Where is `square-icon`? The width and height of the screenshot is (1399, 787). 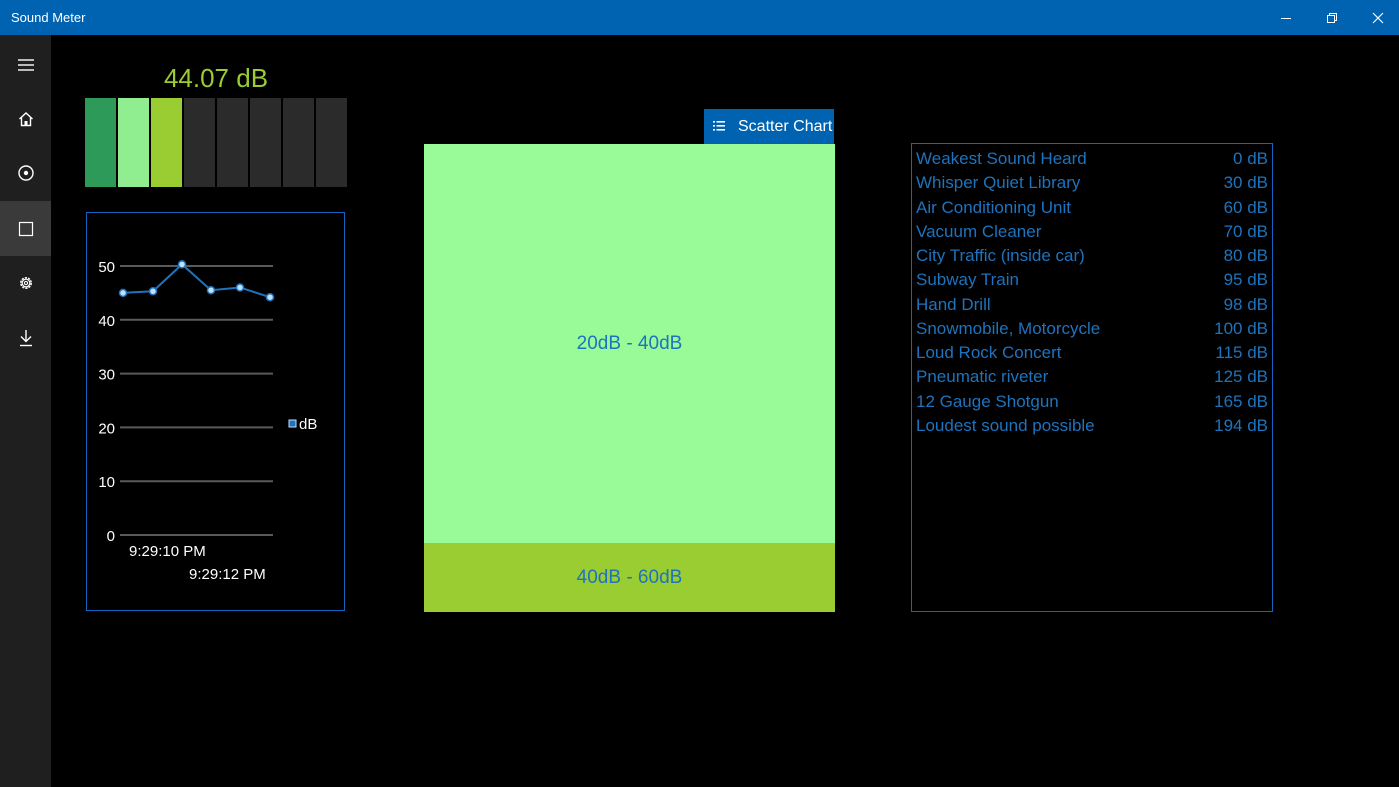
square-icon is located at coordinates (25, 228).